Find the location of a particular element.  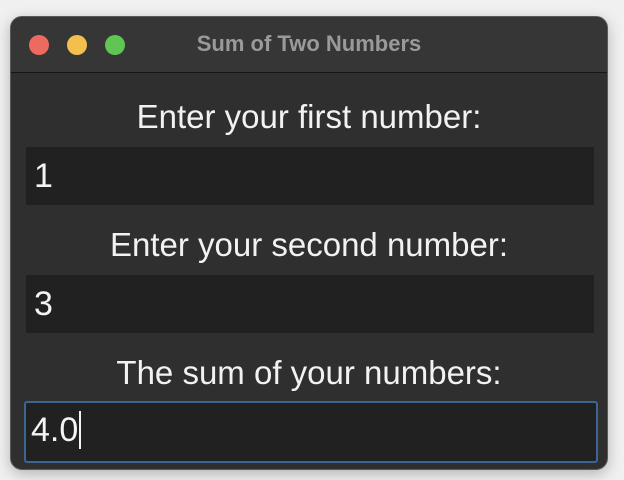

second-number-label: Enter your second number: is located at coordinates (309, 244).